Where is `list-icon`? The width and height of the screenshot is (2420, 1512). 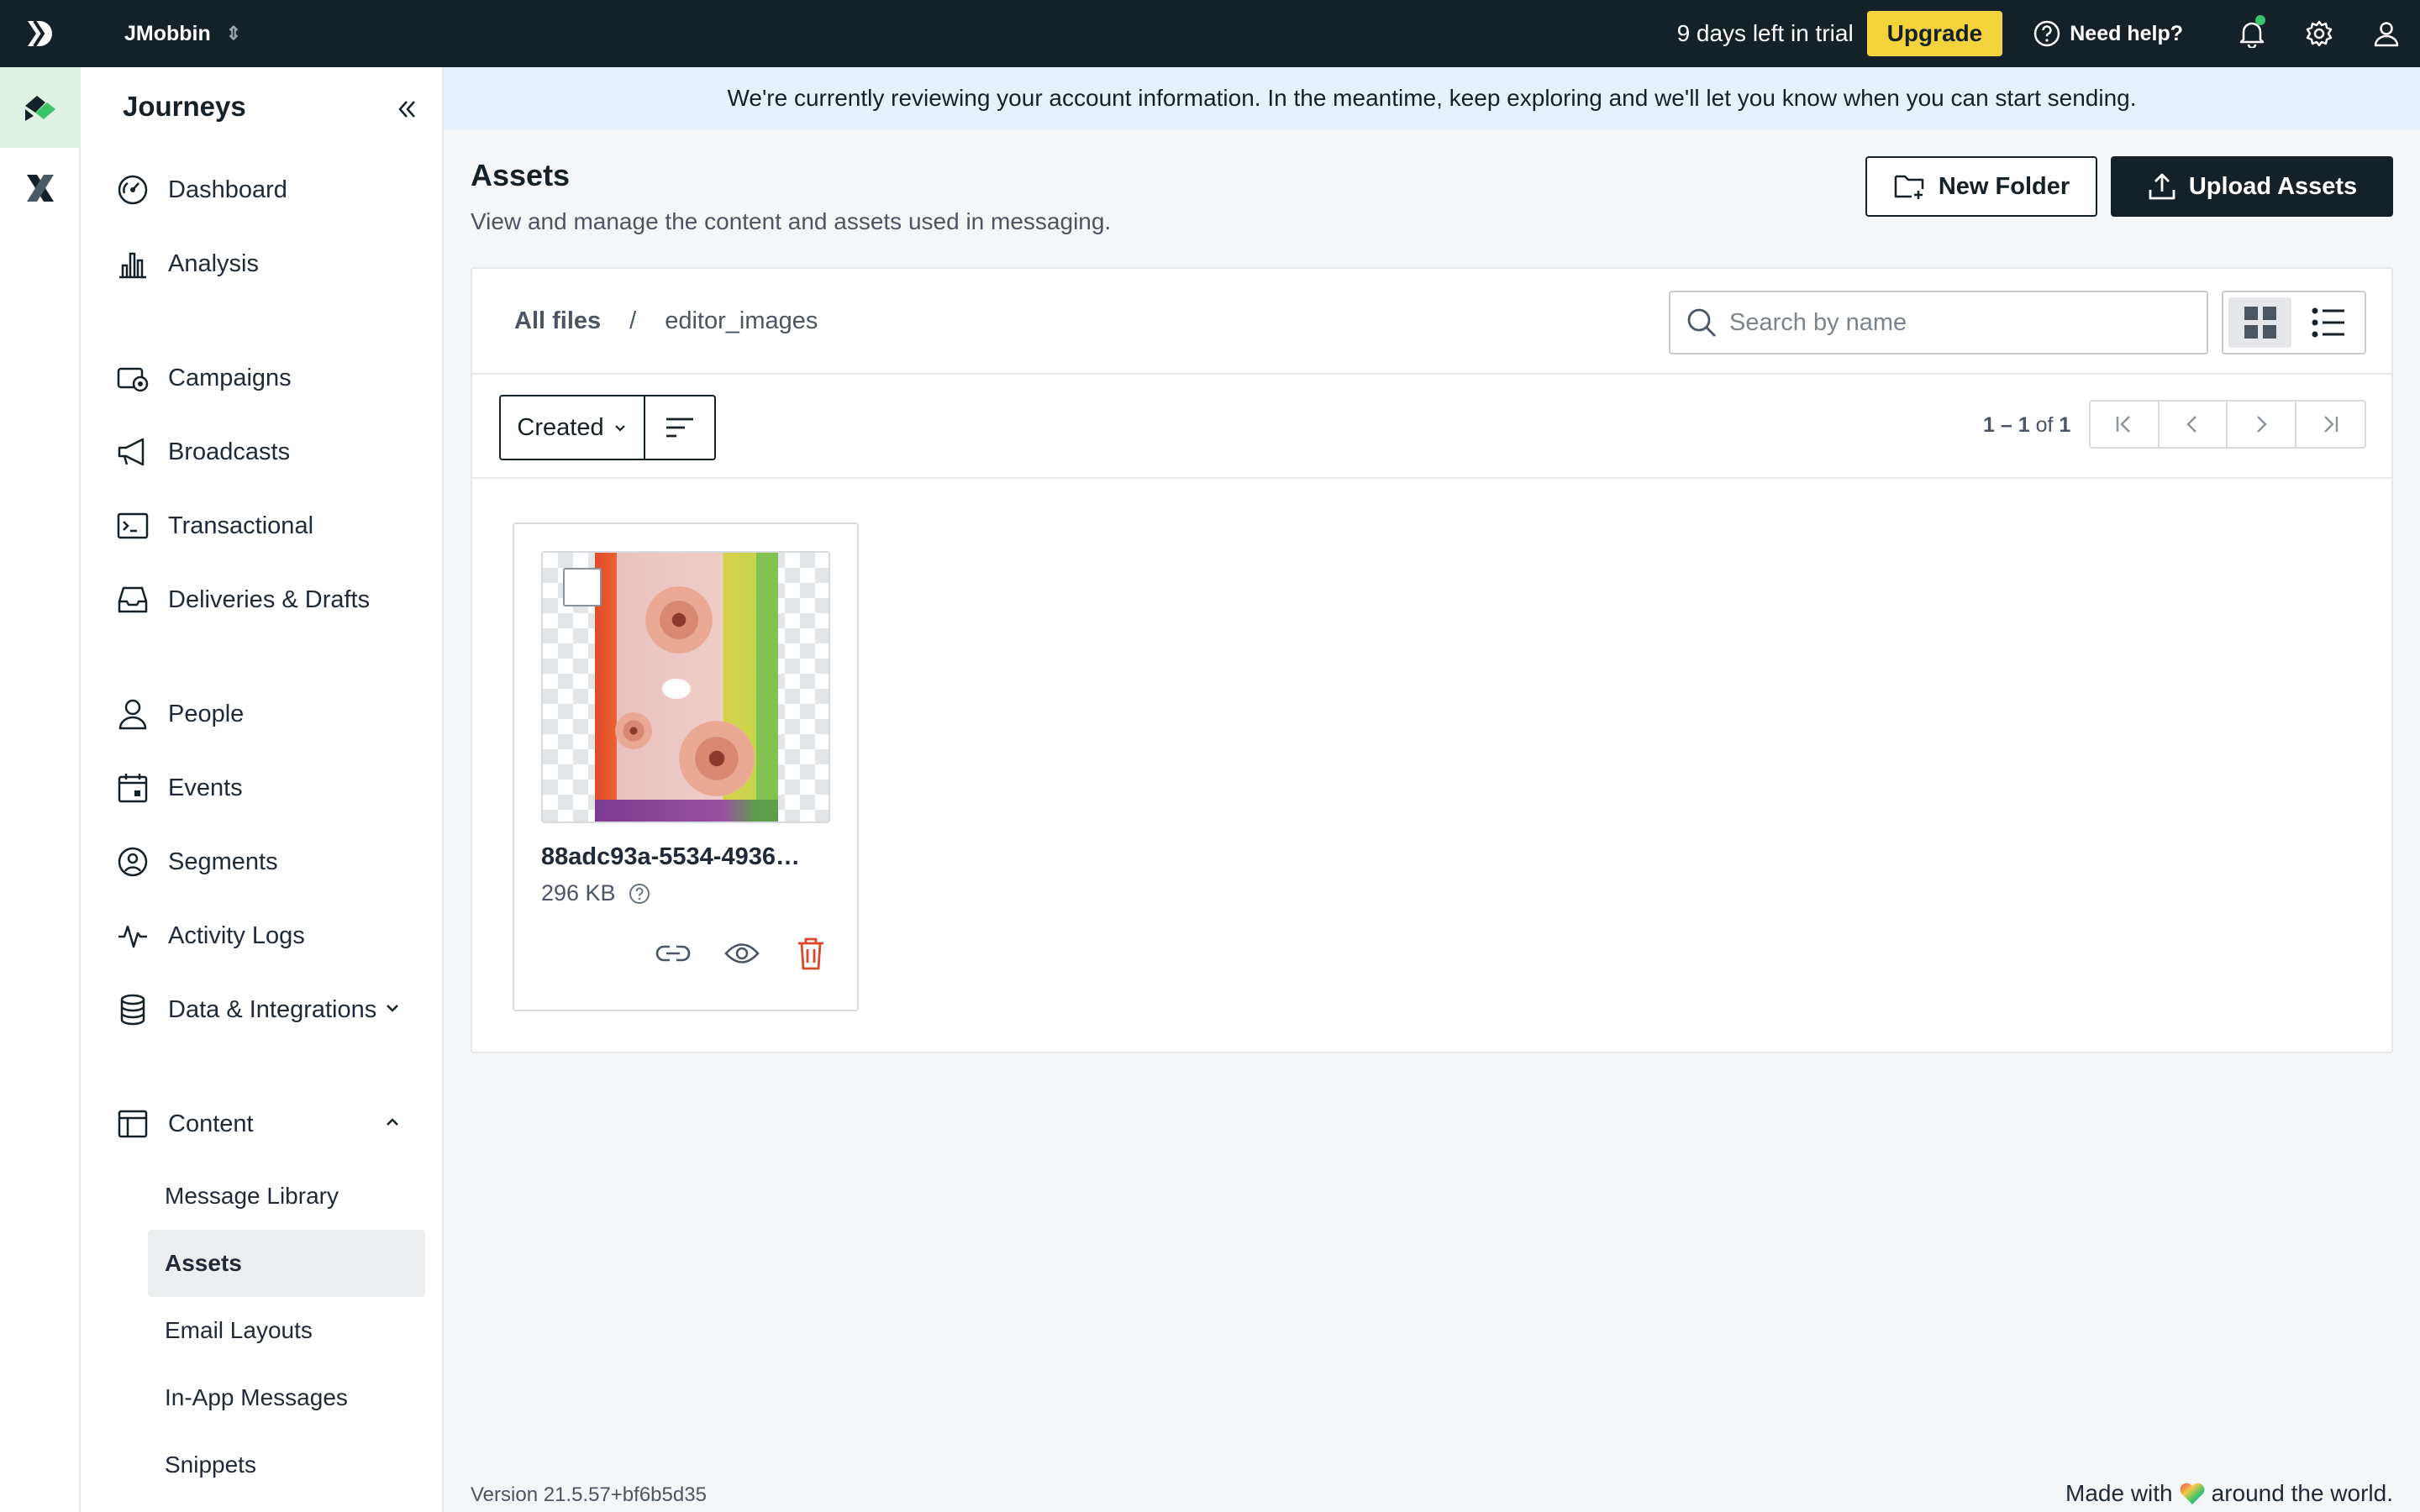 list-icon is located at coordinates (2328, 322).